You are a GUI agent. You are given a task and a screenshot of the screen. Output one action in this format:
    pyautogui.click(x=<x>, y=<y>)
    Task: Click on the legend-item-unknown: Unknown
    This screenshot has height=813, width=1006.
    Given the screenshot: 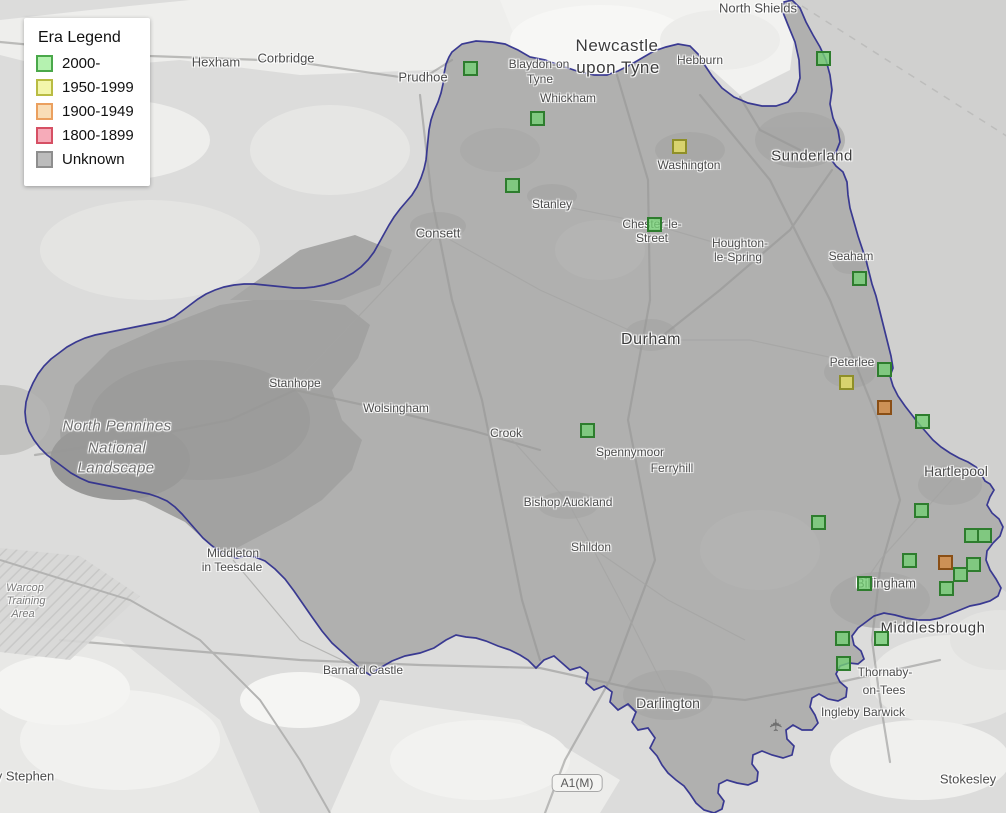 What is the action you would take?
    pyautogui.click(x=85, y=159)
    